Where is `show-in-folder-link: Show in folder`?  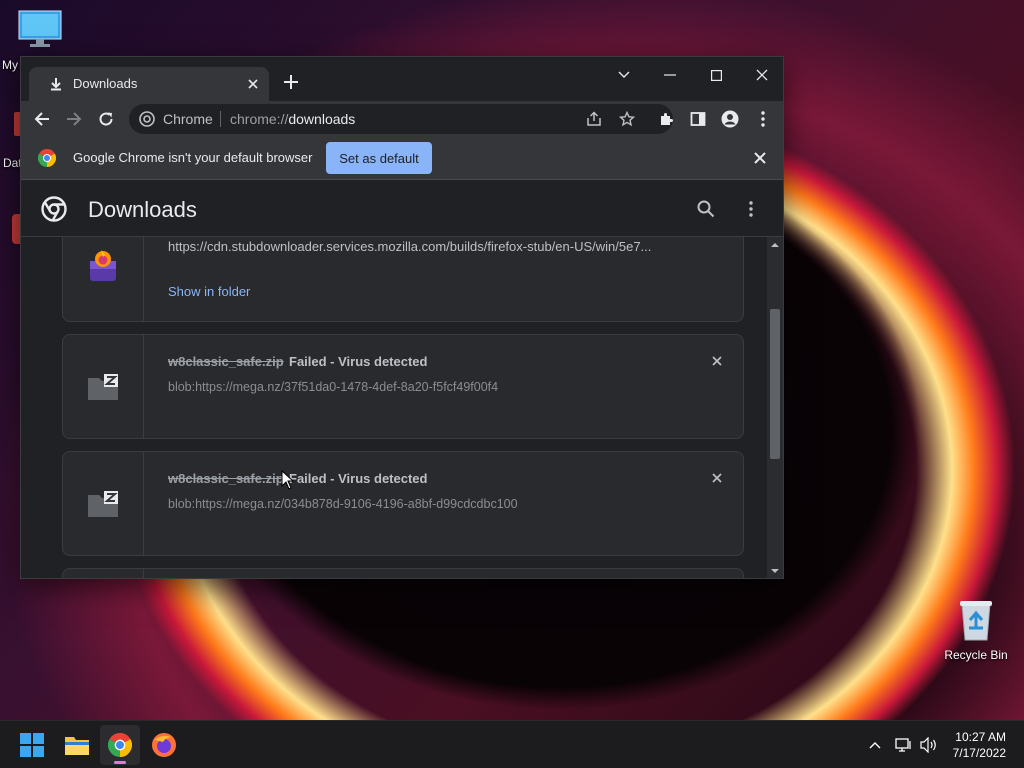
show-in-folder-link: Show in folder is located at coordinates (209, 291).